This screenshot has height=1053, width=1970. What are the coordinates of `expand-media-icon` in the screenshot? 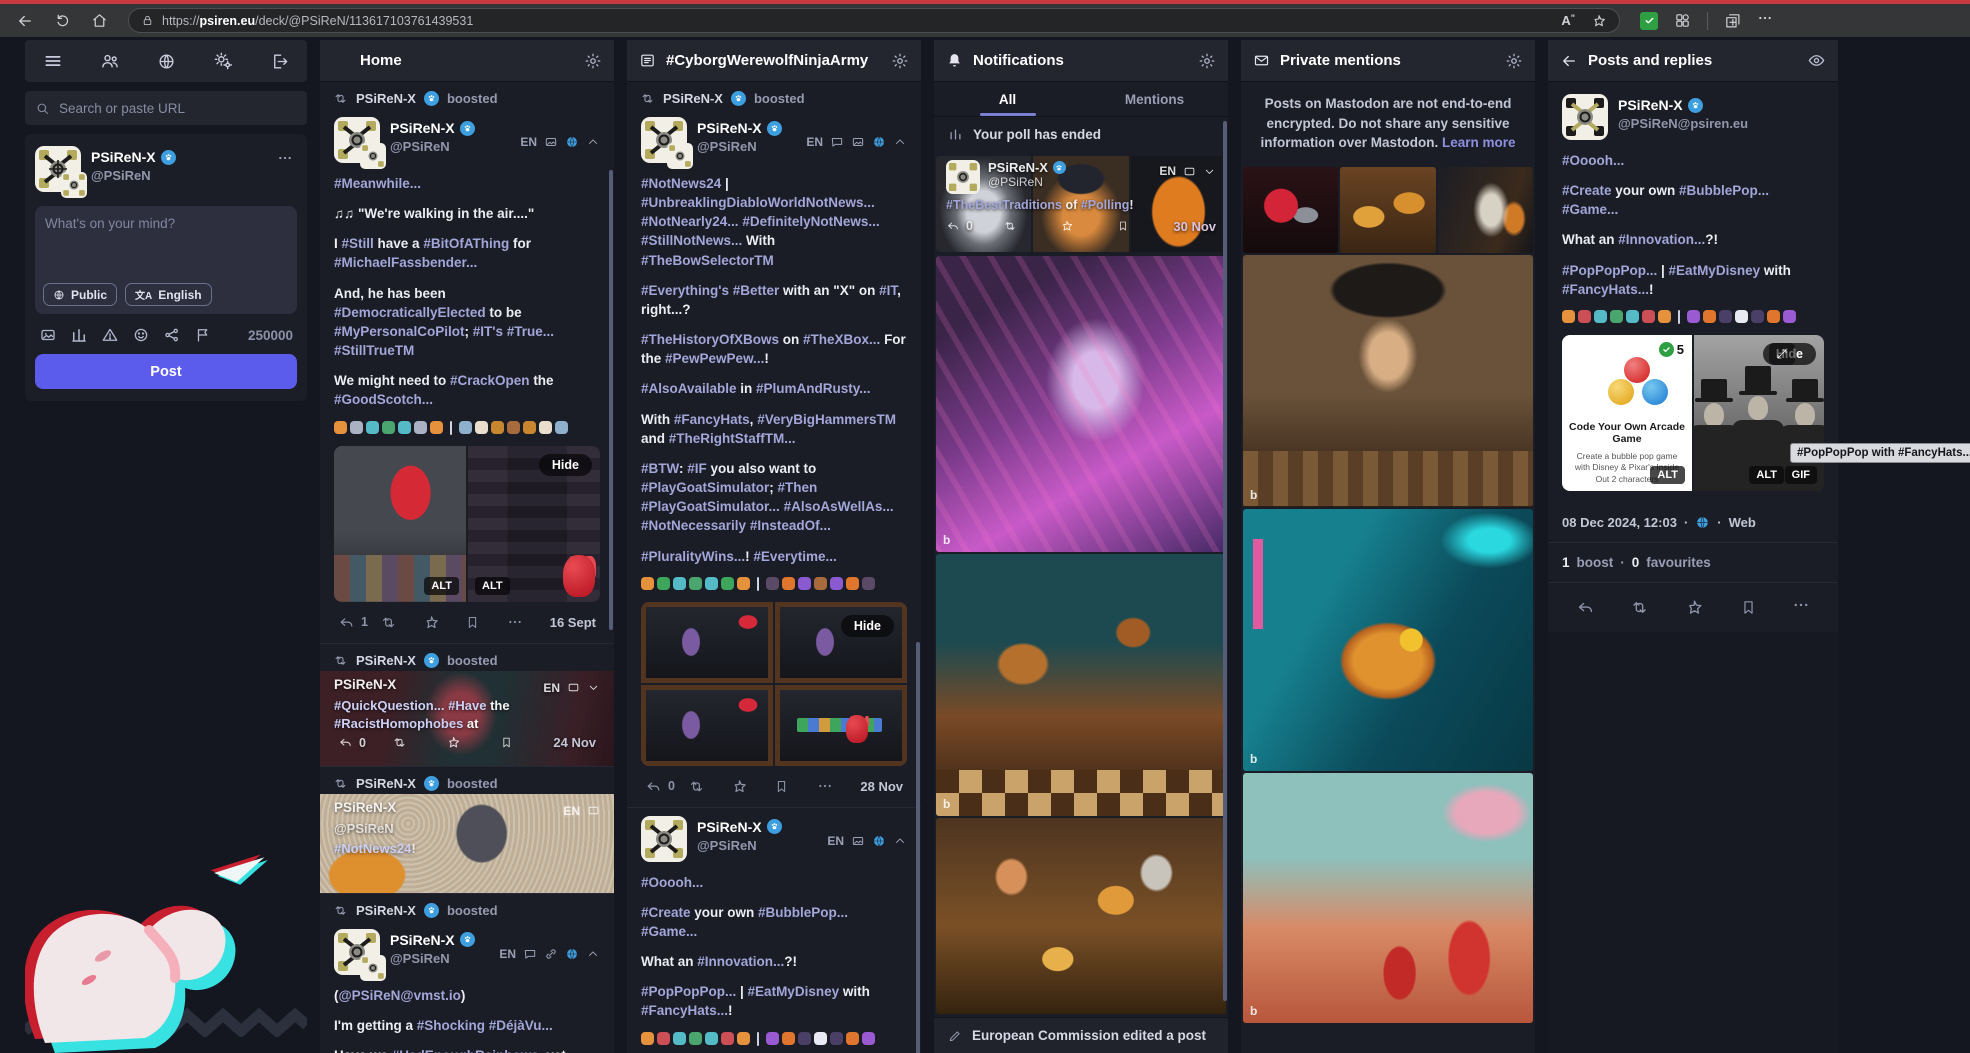 It's located at (1782, 353).